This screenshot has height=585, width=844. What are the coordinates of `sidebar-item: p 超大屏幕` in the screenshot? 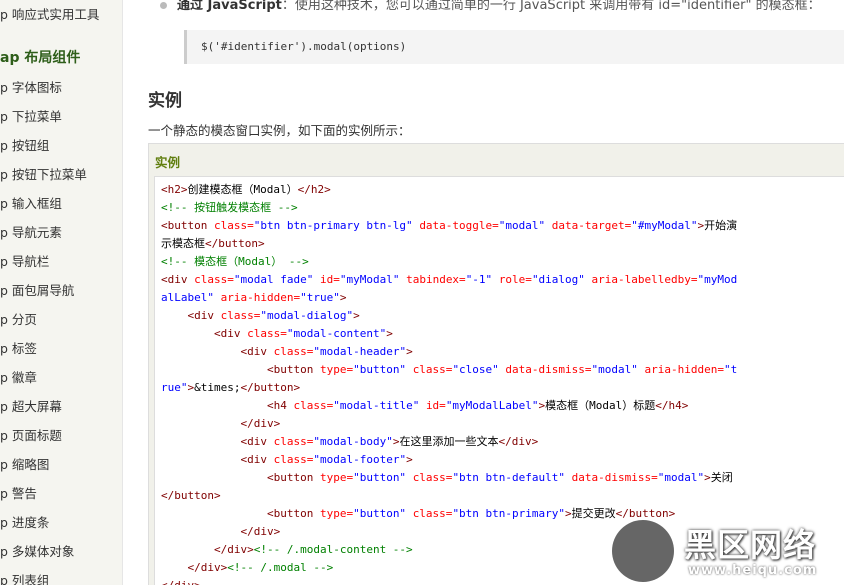 It's located at (61, 406).